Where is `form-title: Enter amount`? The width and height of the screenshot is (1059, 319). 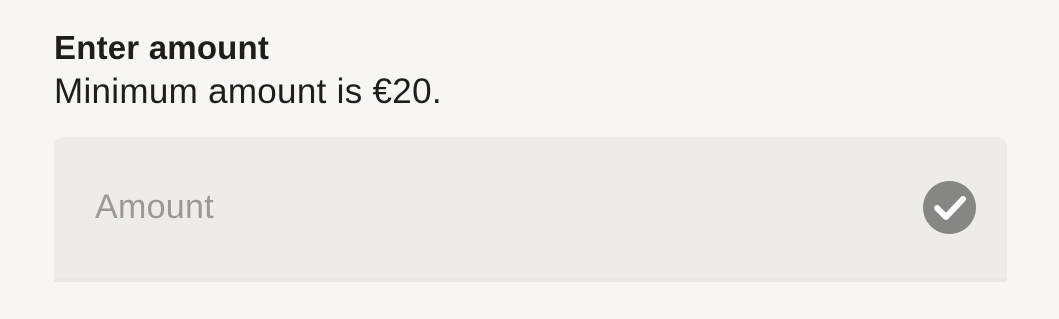 form-title: Enter amount is located at coordinates (162, 47).